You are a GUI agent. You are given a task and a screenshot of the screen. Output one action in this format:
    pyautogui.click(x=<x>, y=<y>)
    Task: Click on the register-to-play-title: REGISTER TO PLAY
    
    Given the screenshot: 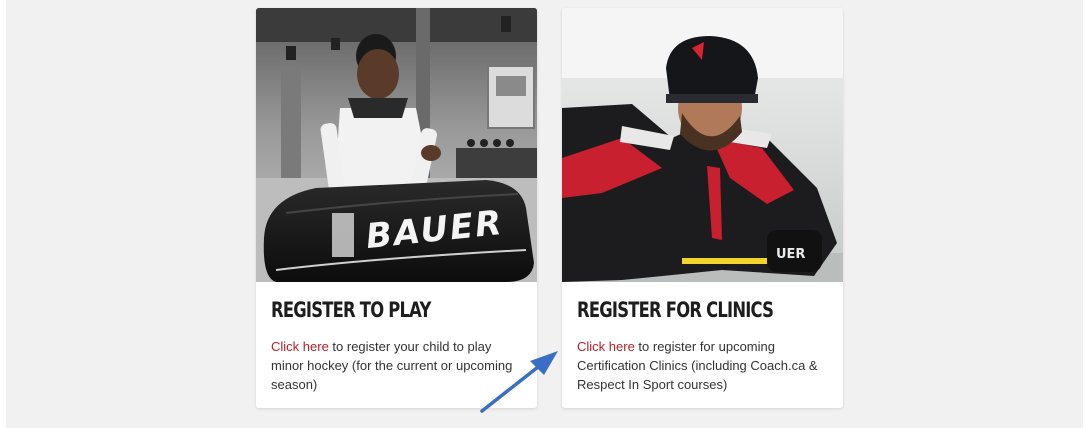 What is the action you would take?
    pyautogui.click(x=351, y=310)
    